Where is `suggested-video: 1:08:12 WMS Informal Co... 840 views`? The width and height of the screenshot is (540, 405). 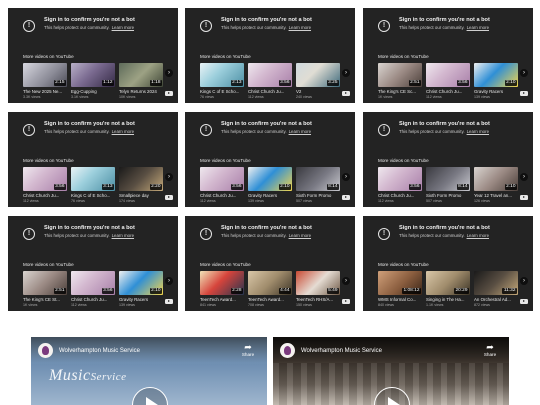
suggested-video: 1:08:12 WMS Informal Co... 840 views is located at coordinates (400, 289).